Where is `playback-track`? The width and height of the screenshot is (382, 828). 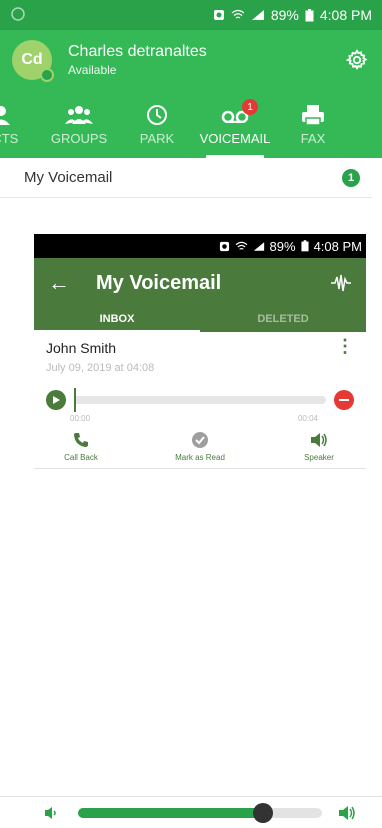 playback-track is located at coordinates (200, 400).